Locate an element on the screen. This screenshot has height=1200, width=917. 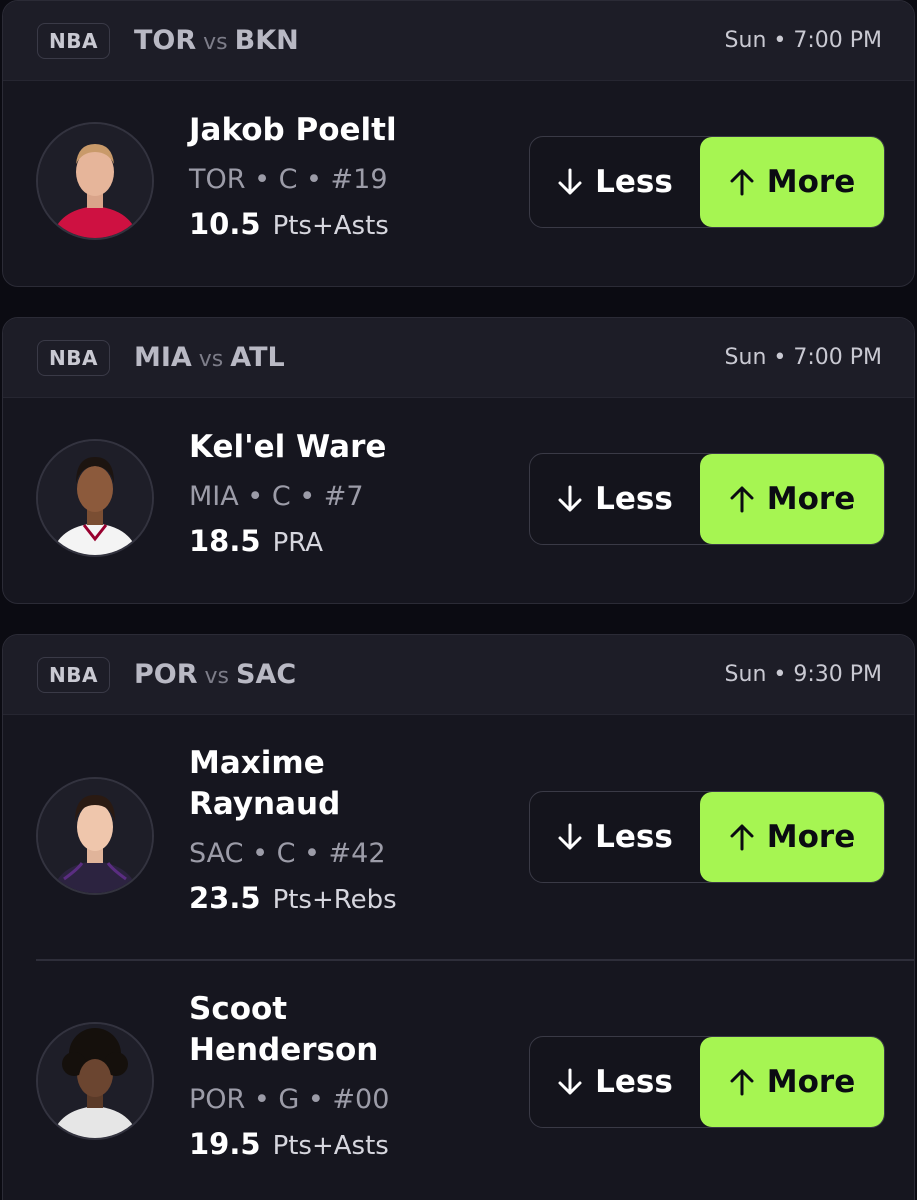
line-stat: Pts+Rebs is located at coordinates (334, 900).